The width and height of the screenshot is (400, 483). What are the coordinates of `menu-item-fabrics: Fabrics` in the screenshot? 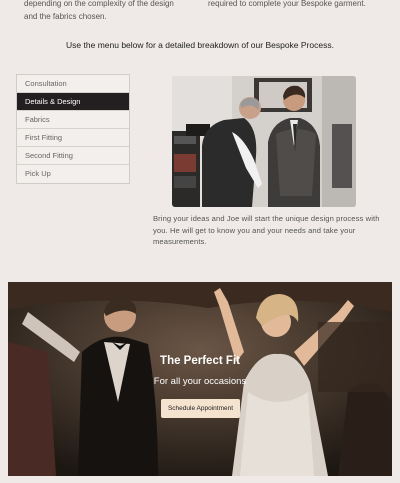 It's located at (73, 120).